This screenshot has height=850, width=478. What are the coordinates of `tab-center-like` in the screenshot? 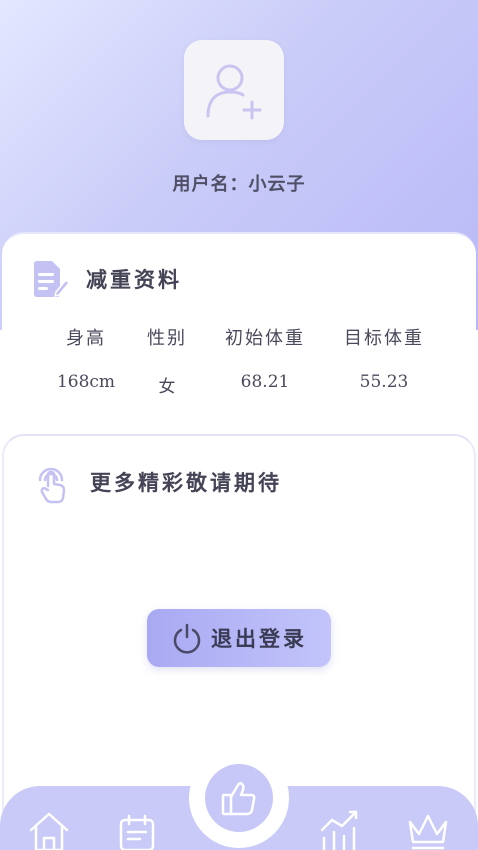 It's located at (239, 798).